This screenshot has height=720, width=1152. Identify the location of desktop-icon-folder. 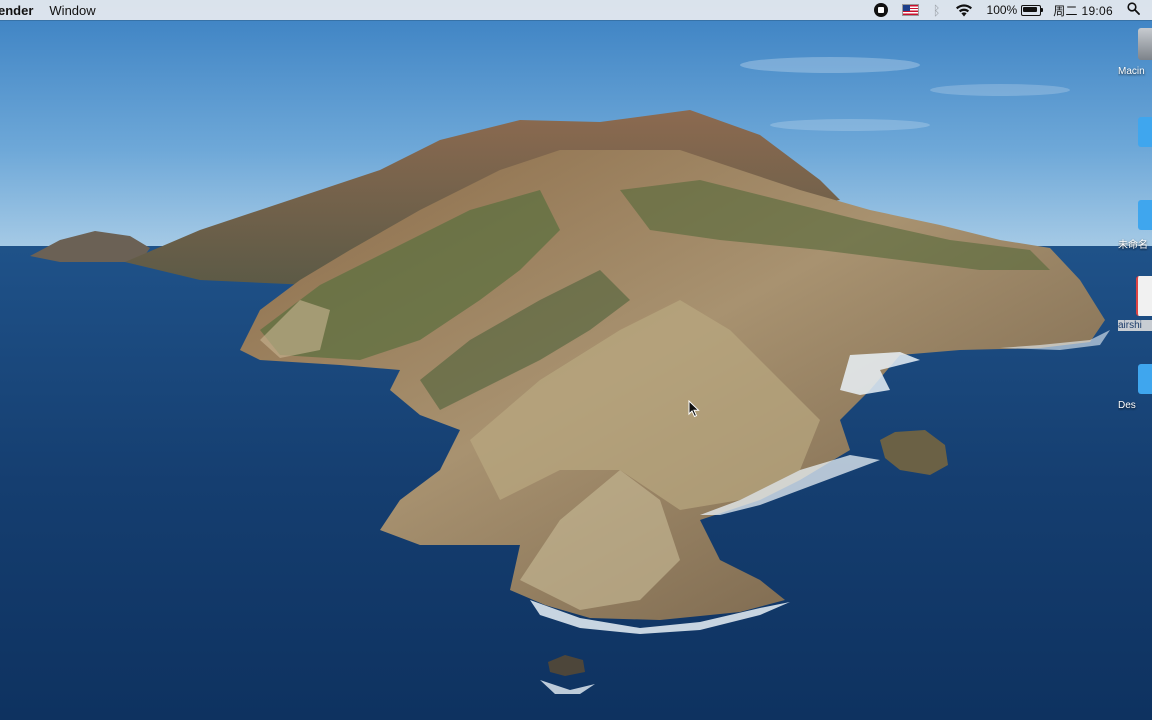
(1132, 135).